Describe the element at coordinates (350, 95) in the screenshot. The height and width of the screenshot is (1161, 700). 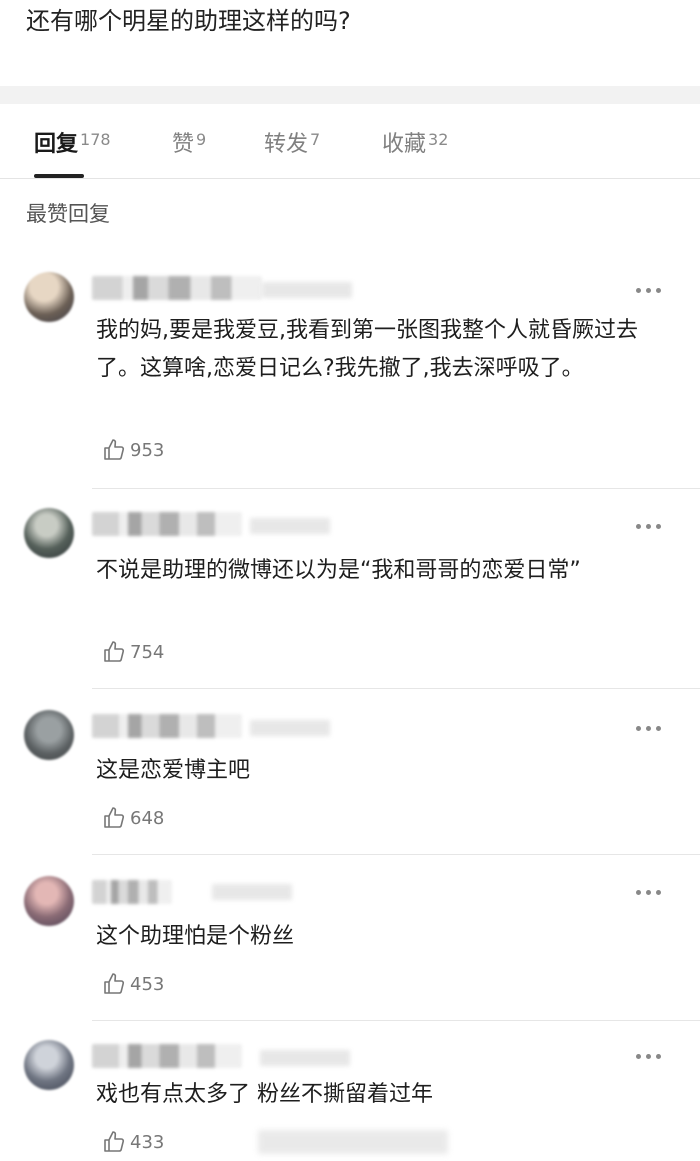
I see `section-separator` at that location.